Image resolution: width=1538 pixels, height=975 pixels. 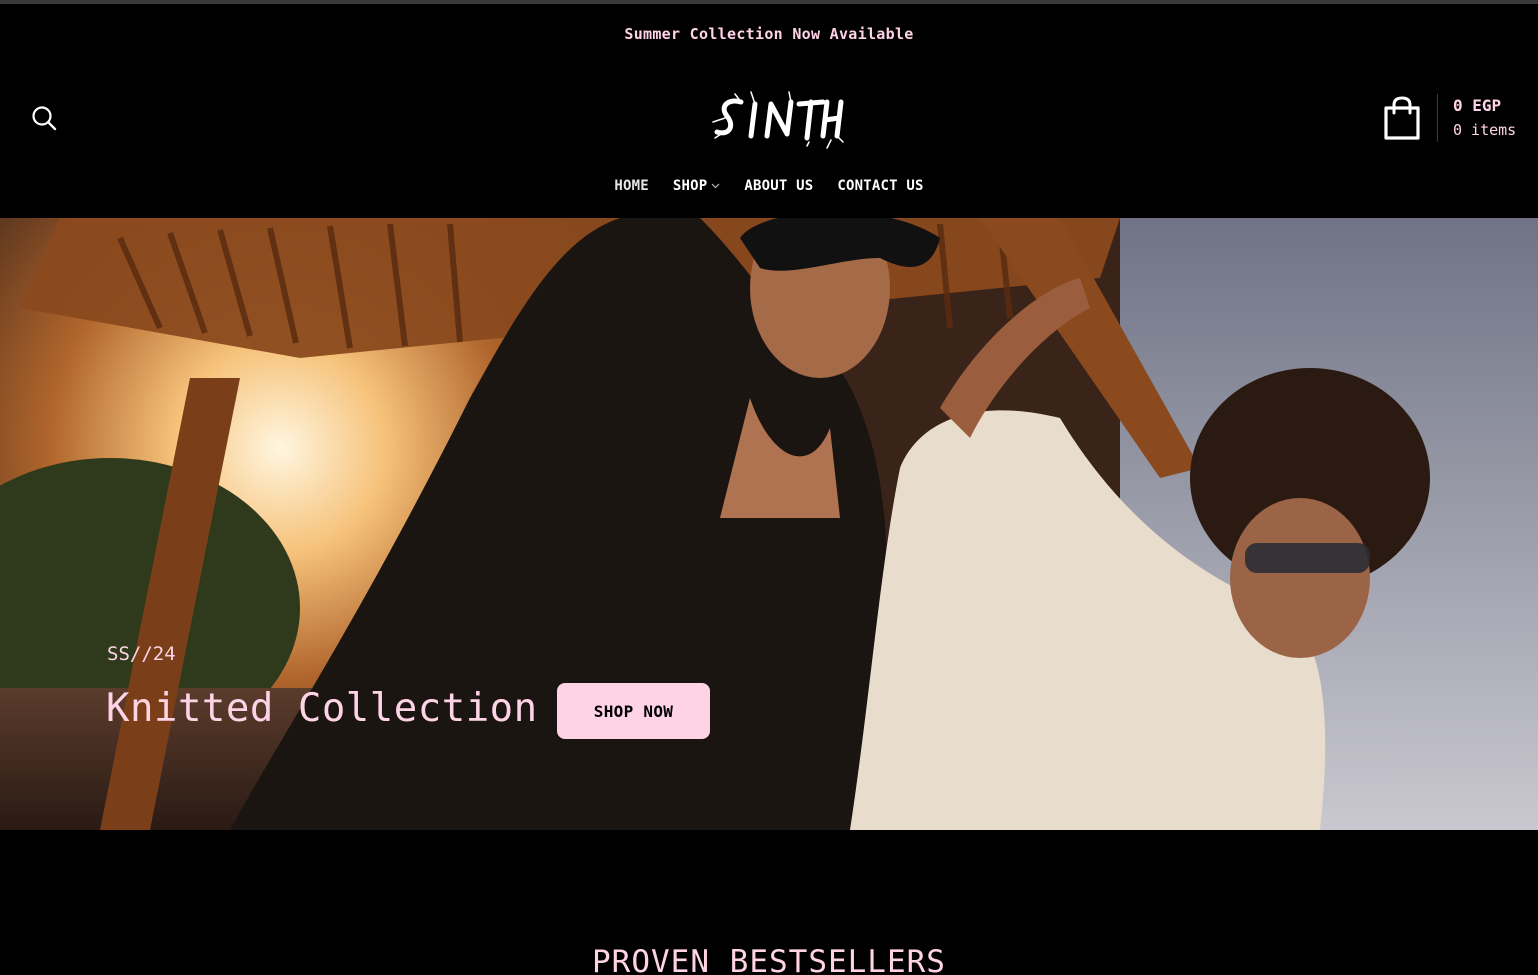 I want to click on bestsellers-heading: PROVEN BESTSELLERS, so click(x=769, y=959).